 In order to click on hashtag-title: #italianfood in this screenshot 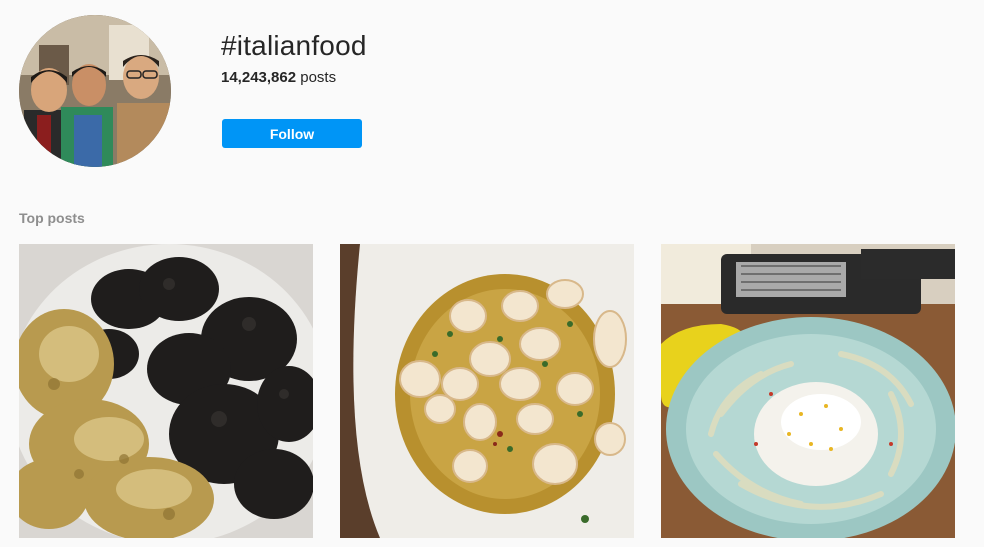, I will do `click(294, 45)`.